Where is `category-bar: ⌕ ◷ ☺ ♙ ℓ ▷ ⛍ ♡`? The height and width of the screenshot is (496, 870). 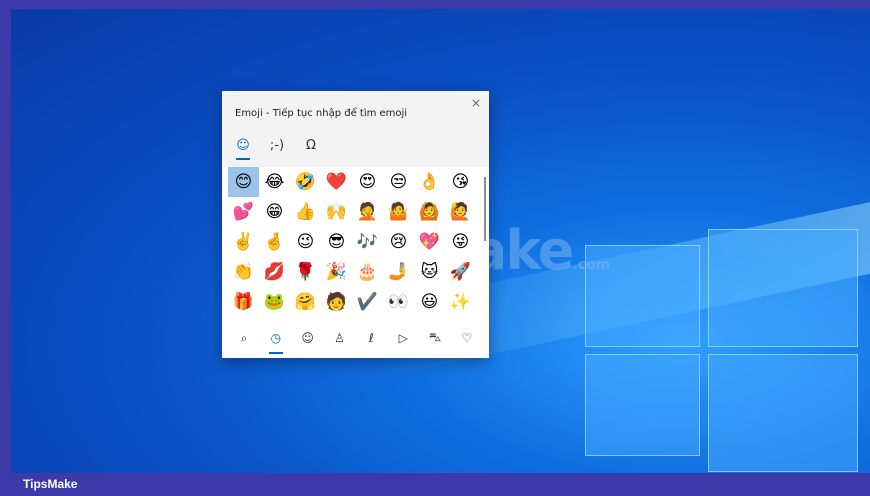
category-bar: ⌕ ◷ ☺ ♙ ℓ ▷ ⛍ ♡ is located at coordinates (355, 340).